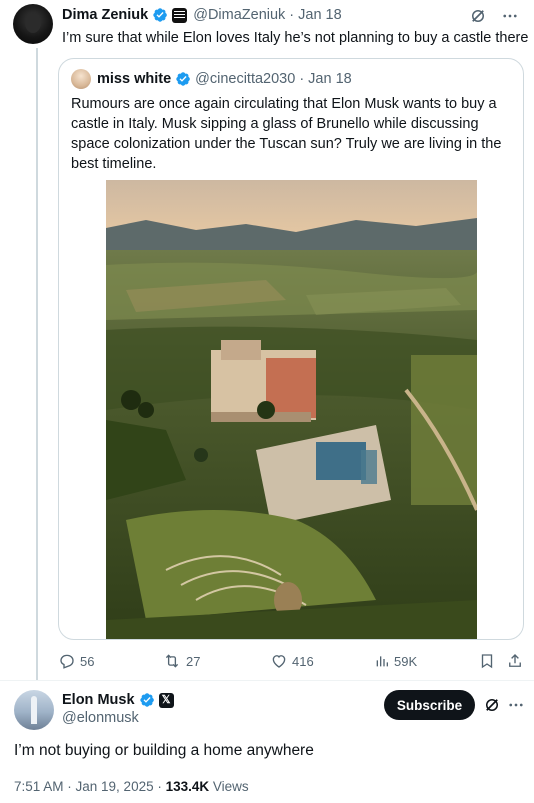 This screenshot has width=534, height=803. Describe the element at coordinates (166, 700) in the screenshot. I see `x-logo-icon: 𝕏` at that location.